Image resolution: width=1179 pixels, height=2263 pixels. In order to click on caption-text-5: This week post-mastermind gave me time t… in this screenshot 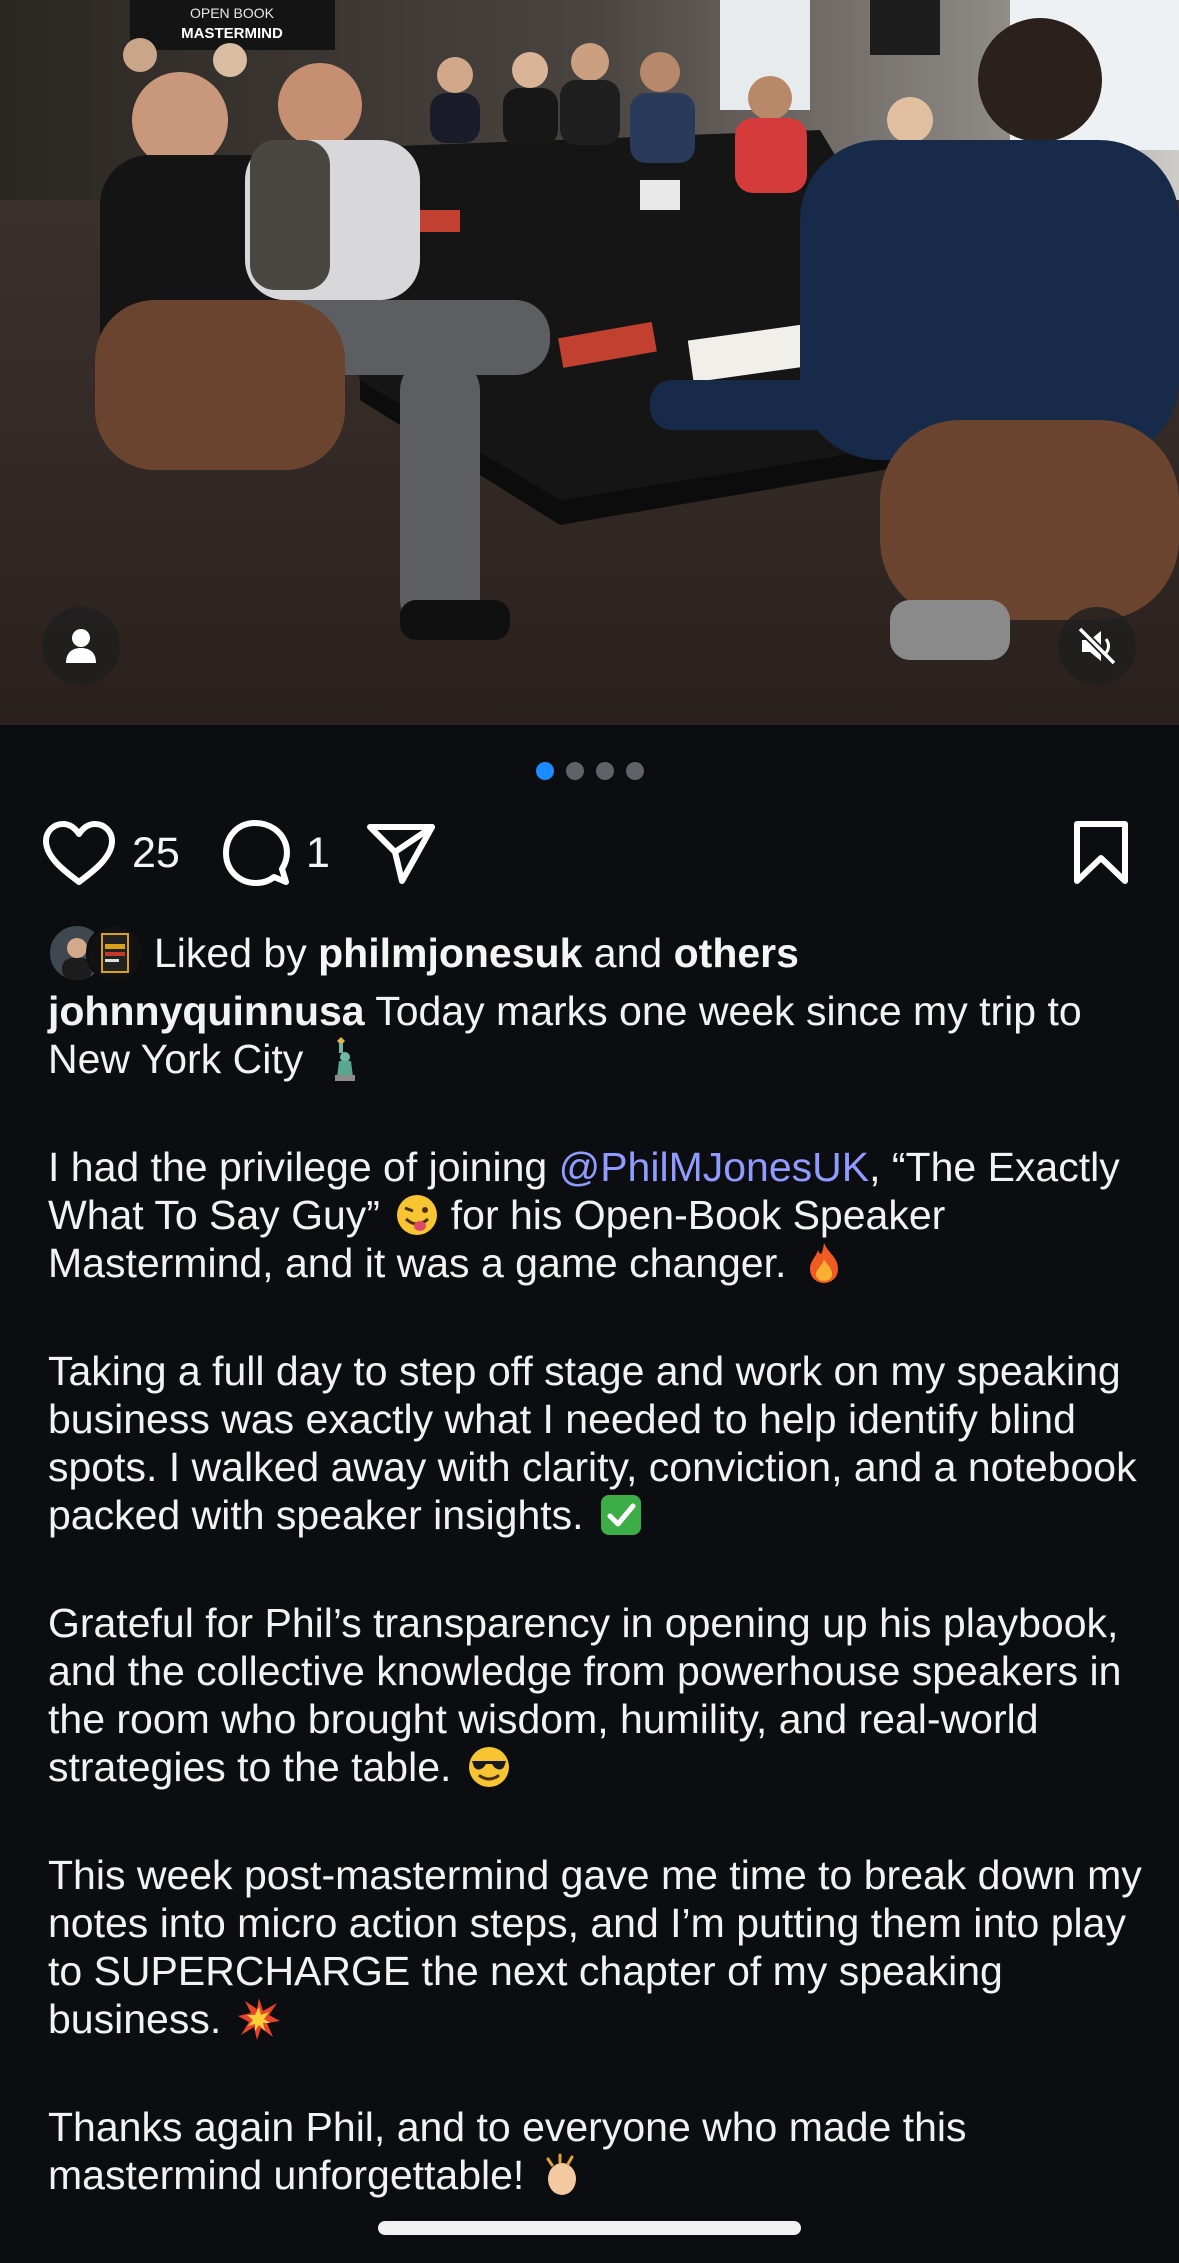, I will do `click(595, 1947)`.